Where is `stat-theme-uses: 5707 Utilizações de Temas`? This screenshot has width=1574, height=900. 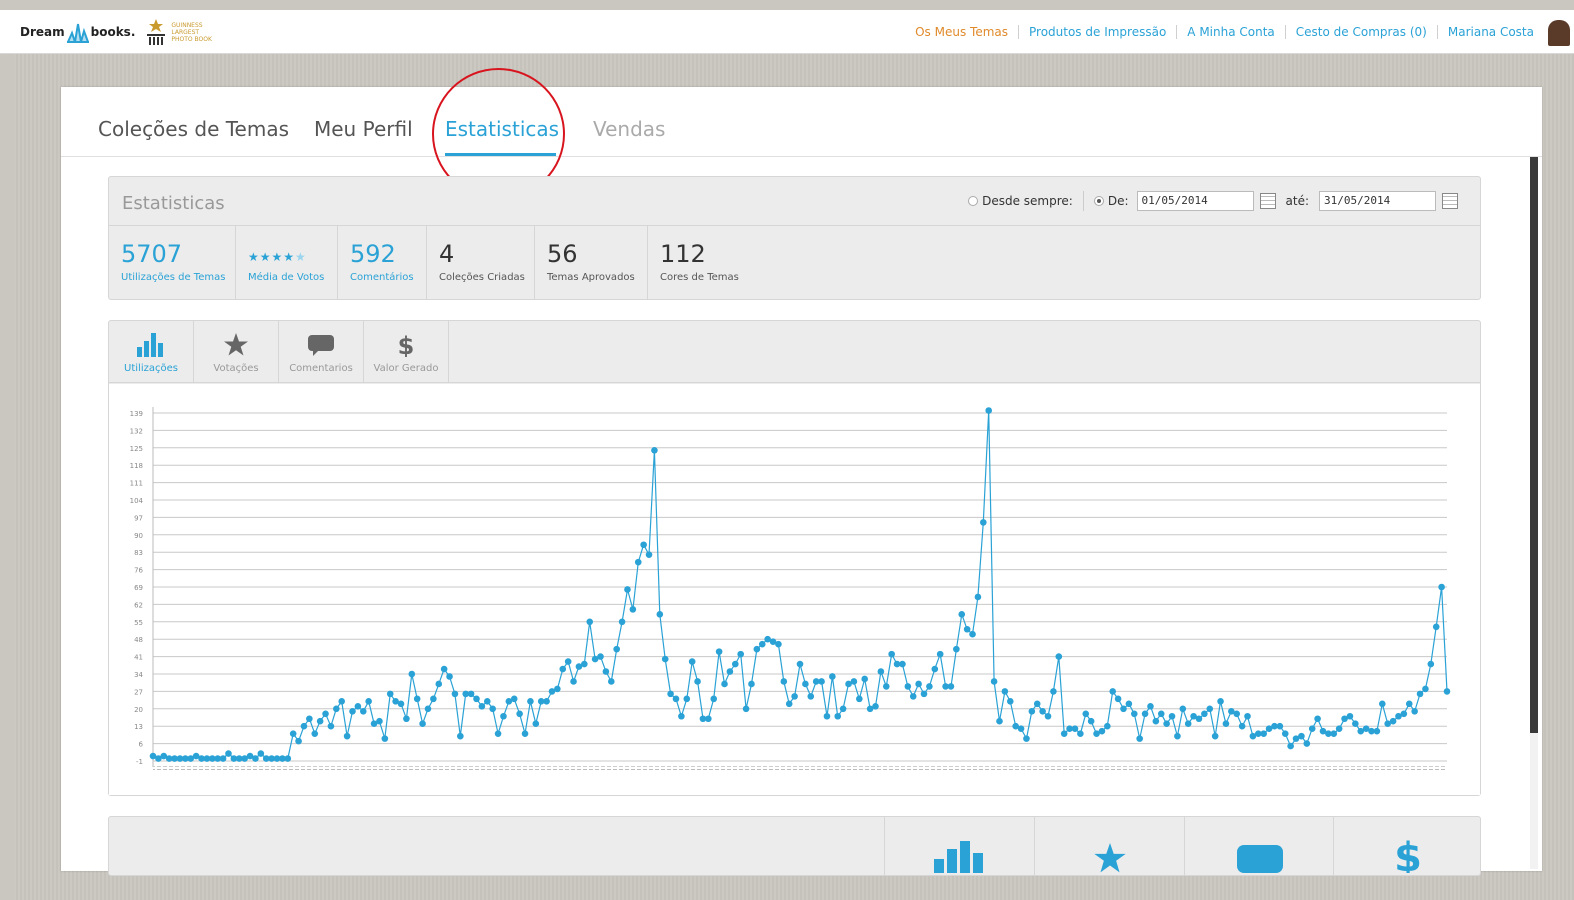
stat-theme-uses: 5707 Utilizações de Temas is located at coordinates (172, 263).